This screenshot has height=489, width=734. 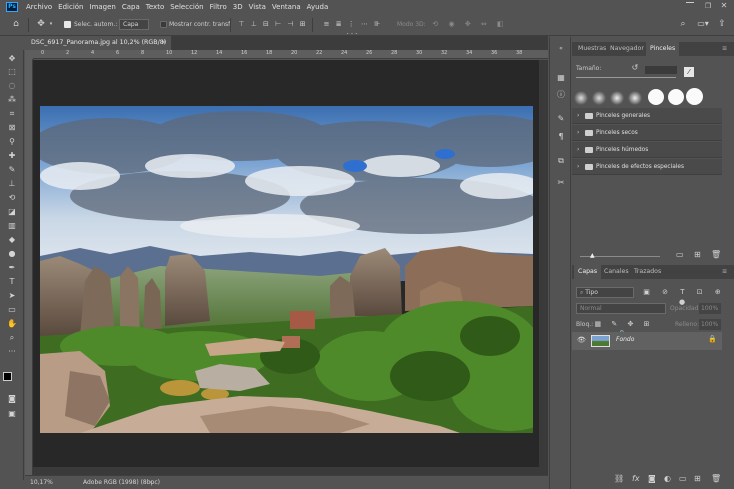 What do you see at coordinates (697, 478) in the screenshot?
I see `new-layer-icon: ⊞` at bounding box center [697, 478].